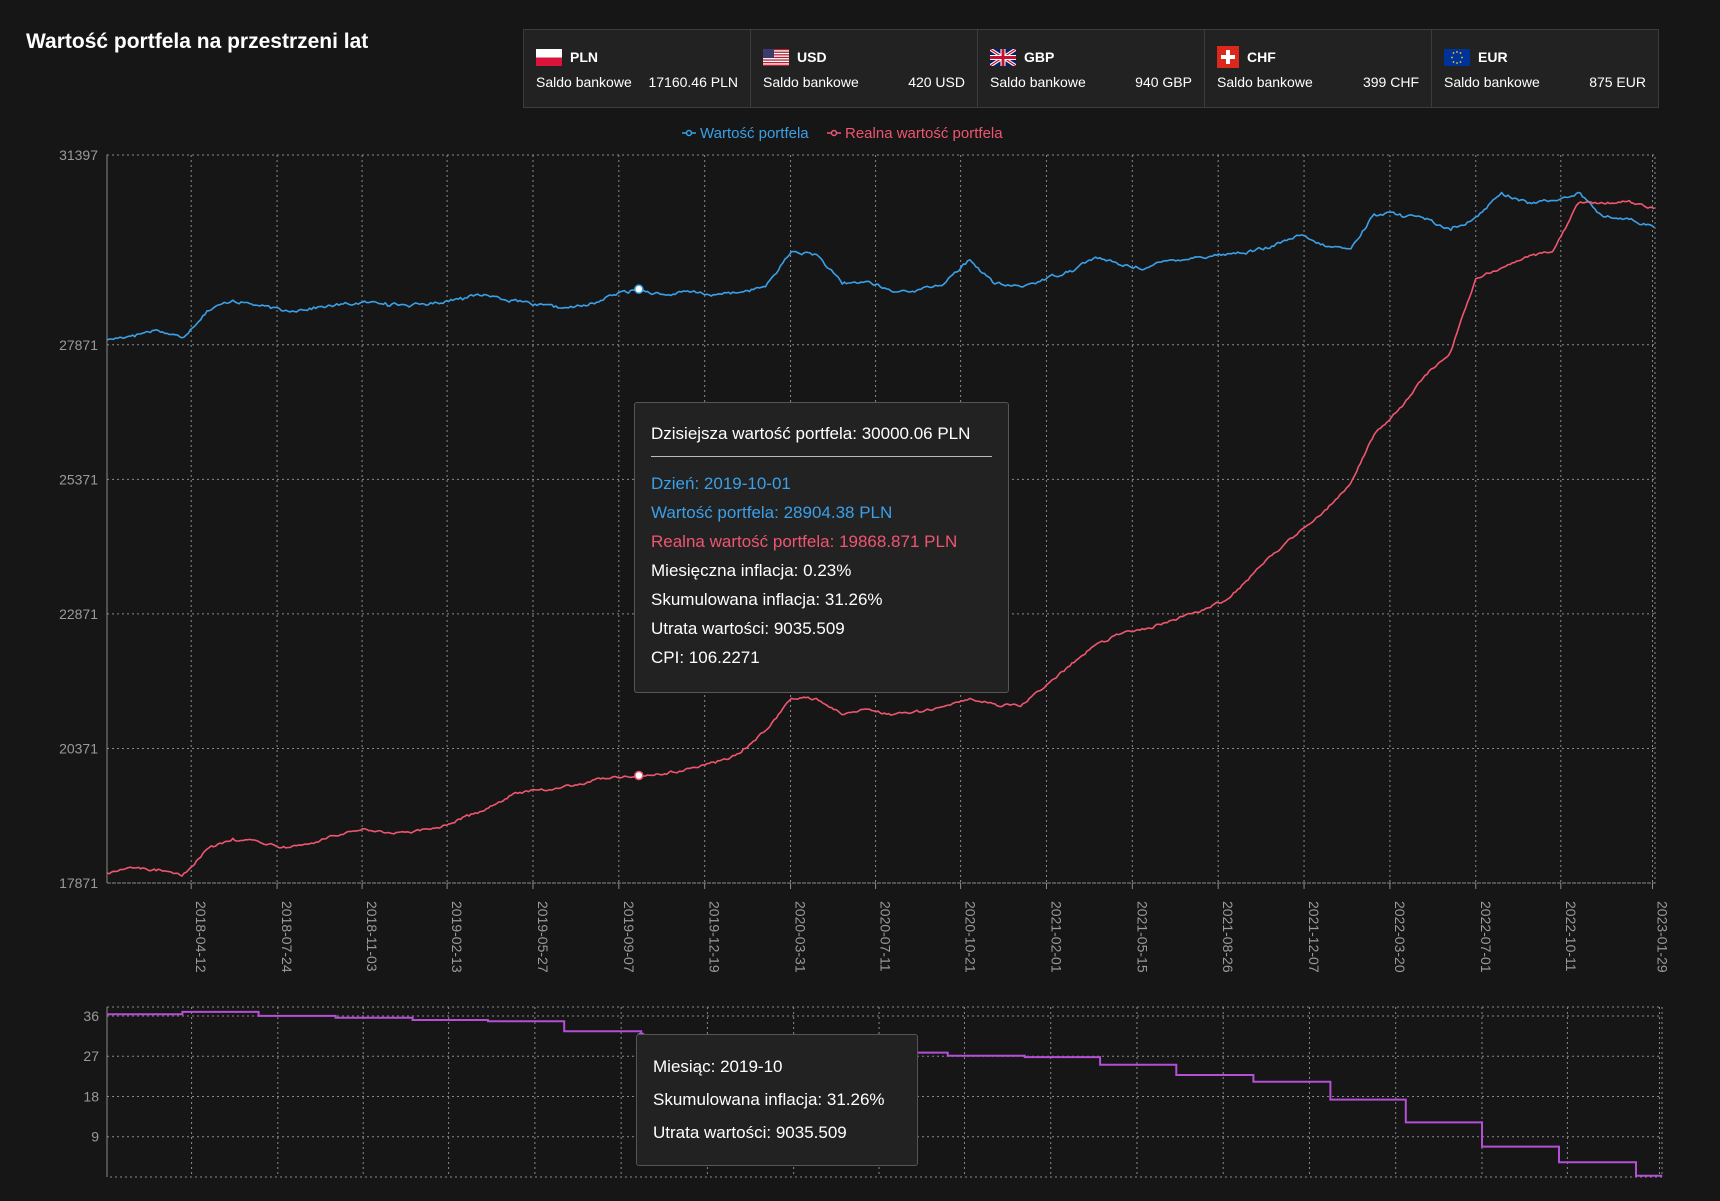 The width and height of the screenshot is (1720, 1201). I want to click on tooltip-cpi-row: CPI: 106.2271, so click(821, 657).